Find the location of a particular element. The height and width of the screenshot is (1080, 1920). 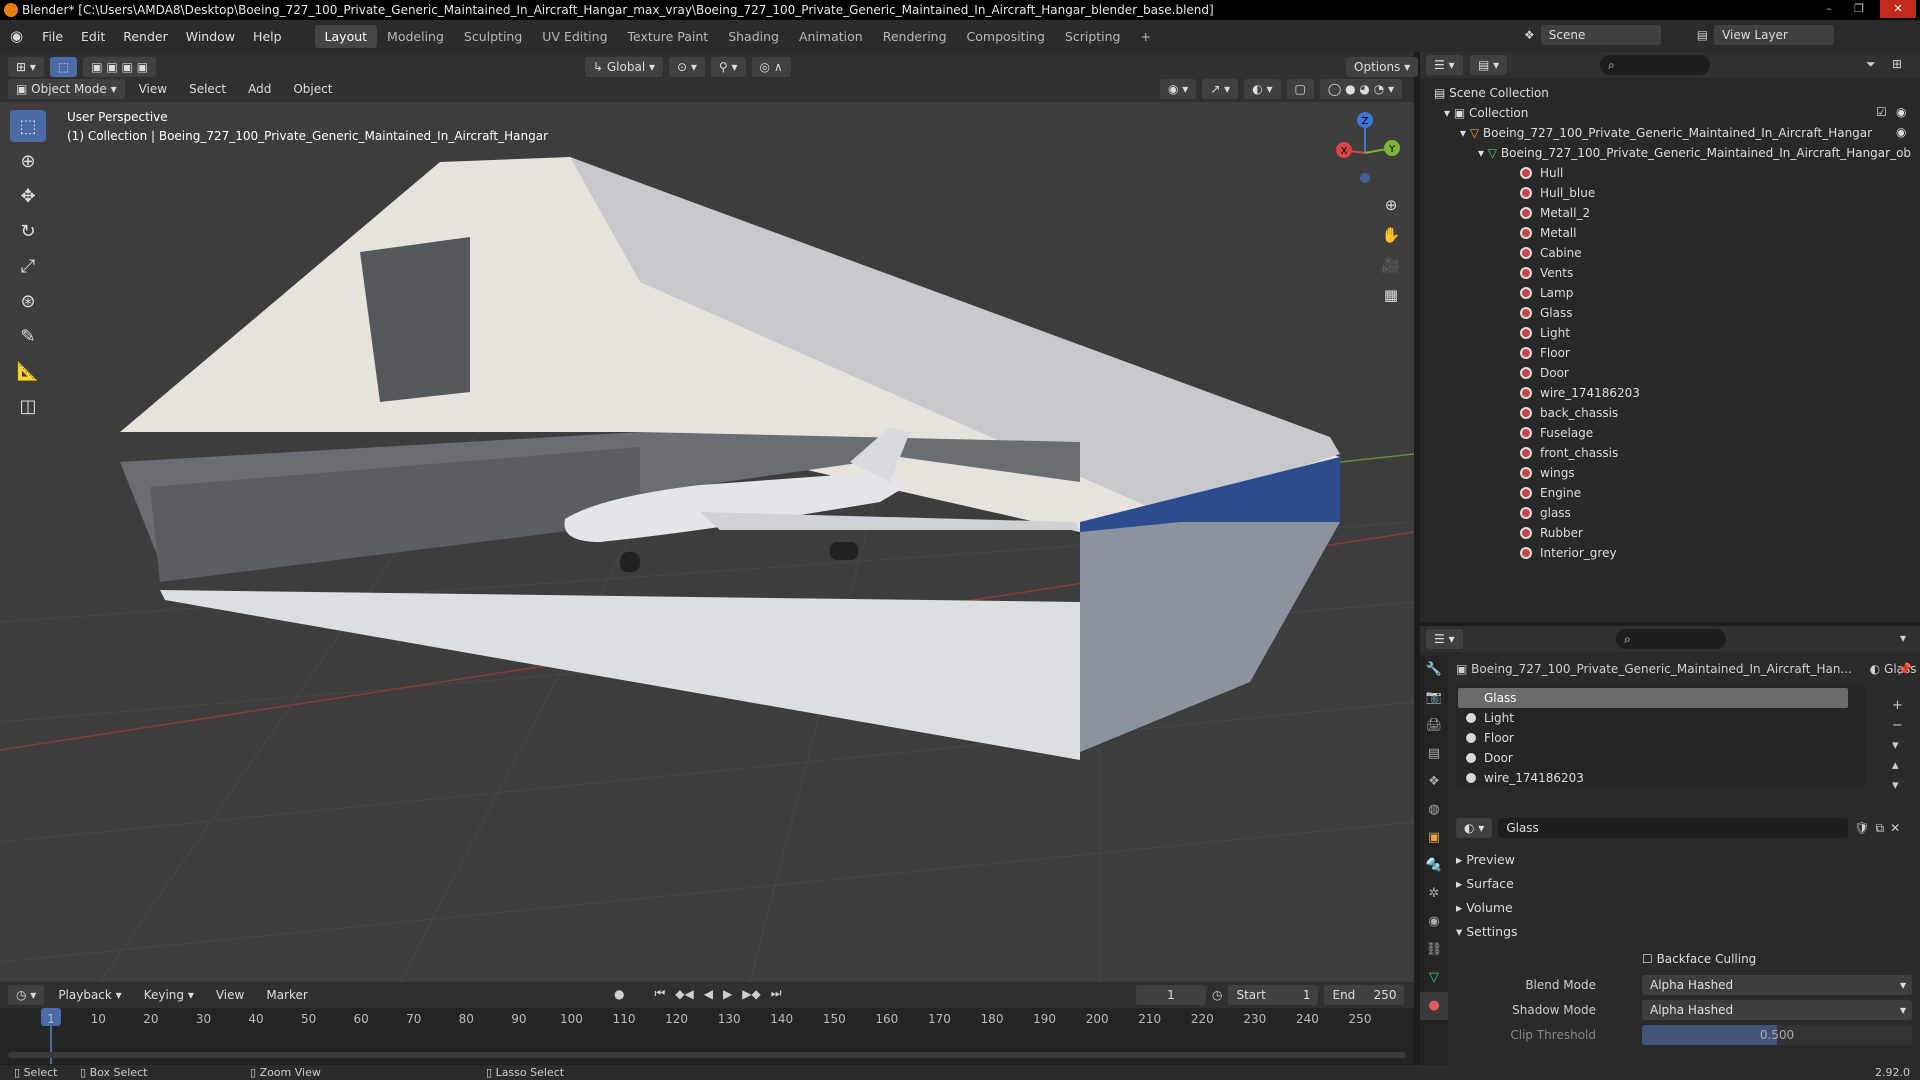

outliner-material-row: Cabine is located at coordinates (1551, 253).